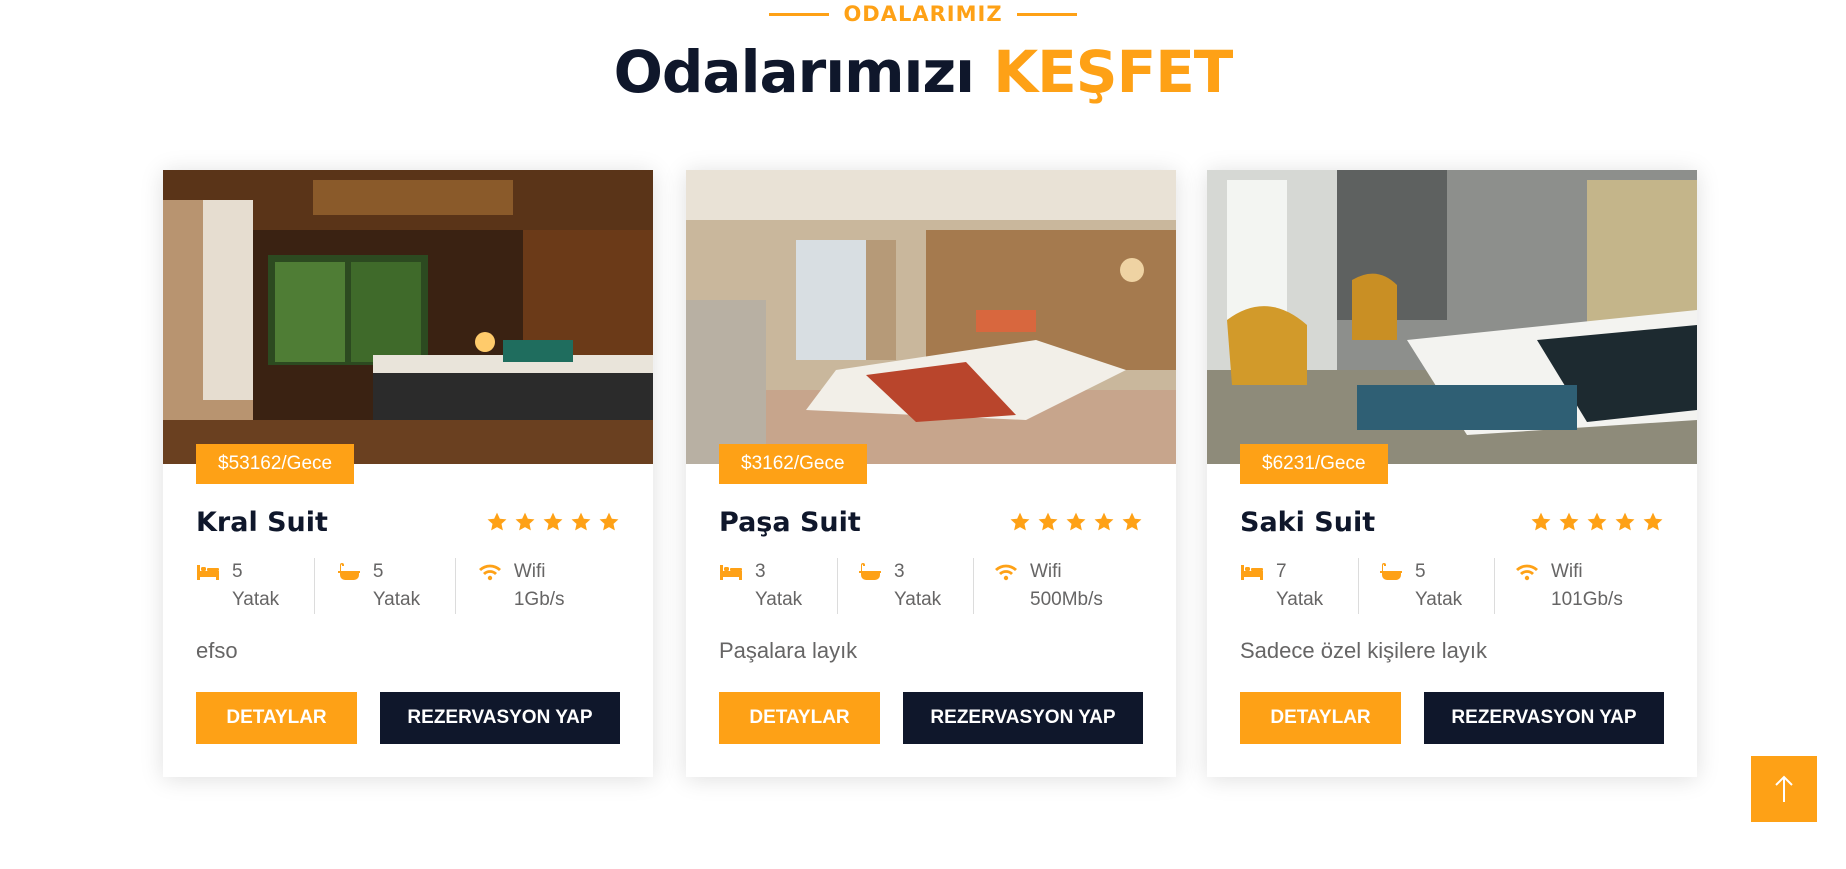  What do you see at coordinates (1046, 14) in the screenshot?
I see `eyebrow-line-right` at bounding box center [1046, 14].